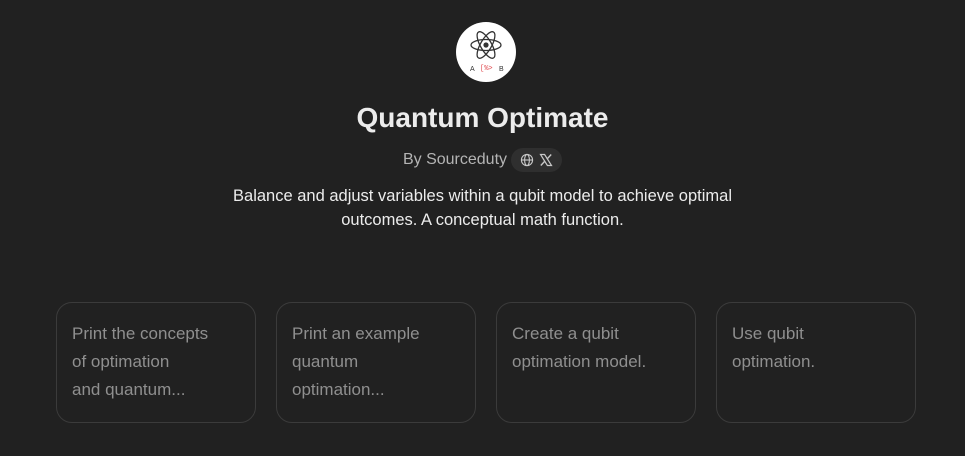 This screenshot has height=456, width=965. I want to click on globe-icon, so click(527, 160).